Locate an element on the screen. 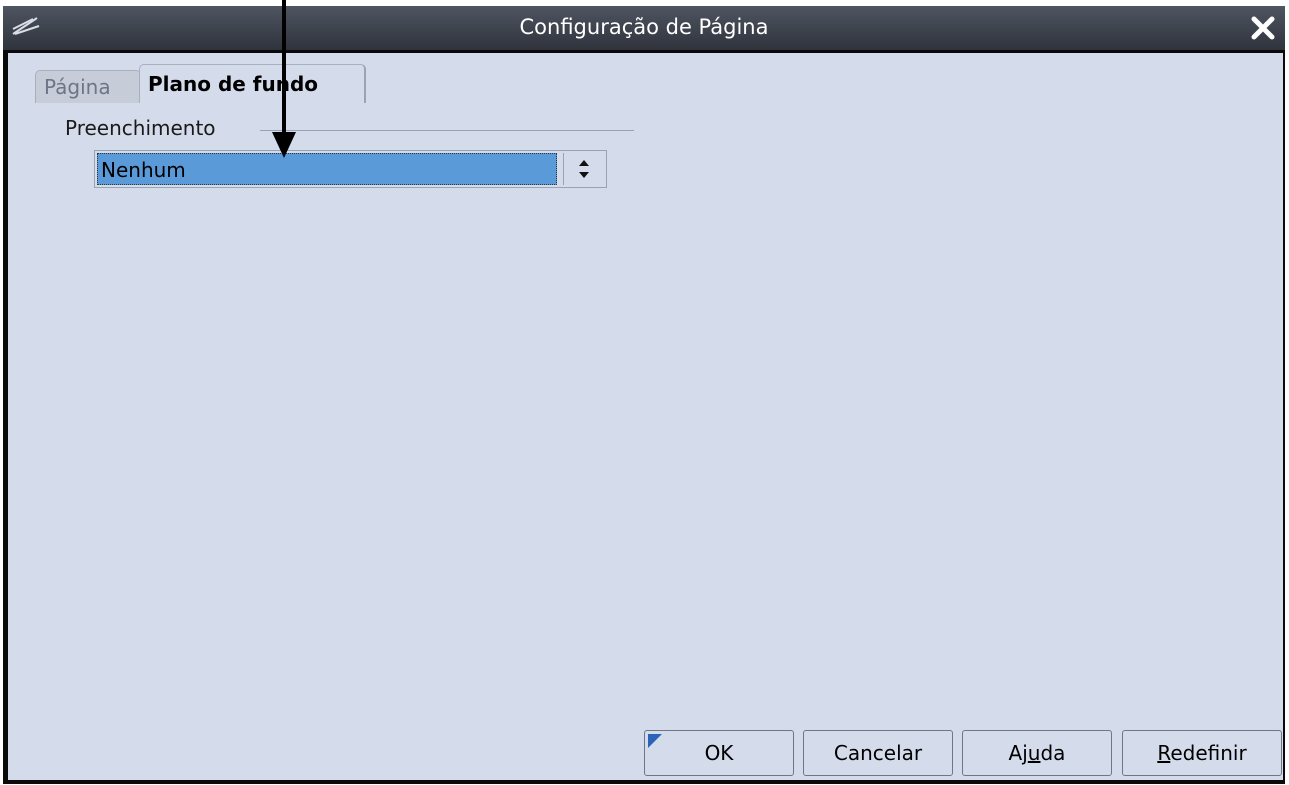  fill-select: Nenhum is located at coordinates (350, 169).